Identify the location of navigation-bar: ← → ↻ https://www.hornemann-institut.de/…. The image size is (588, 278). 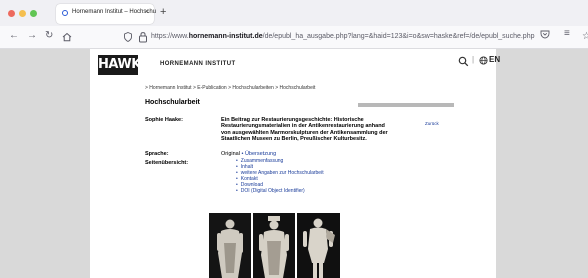
(294, 37).